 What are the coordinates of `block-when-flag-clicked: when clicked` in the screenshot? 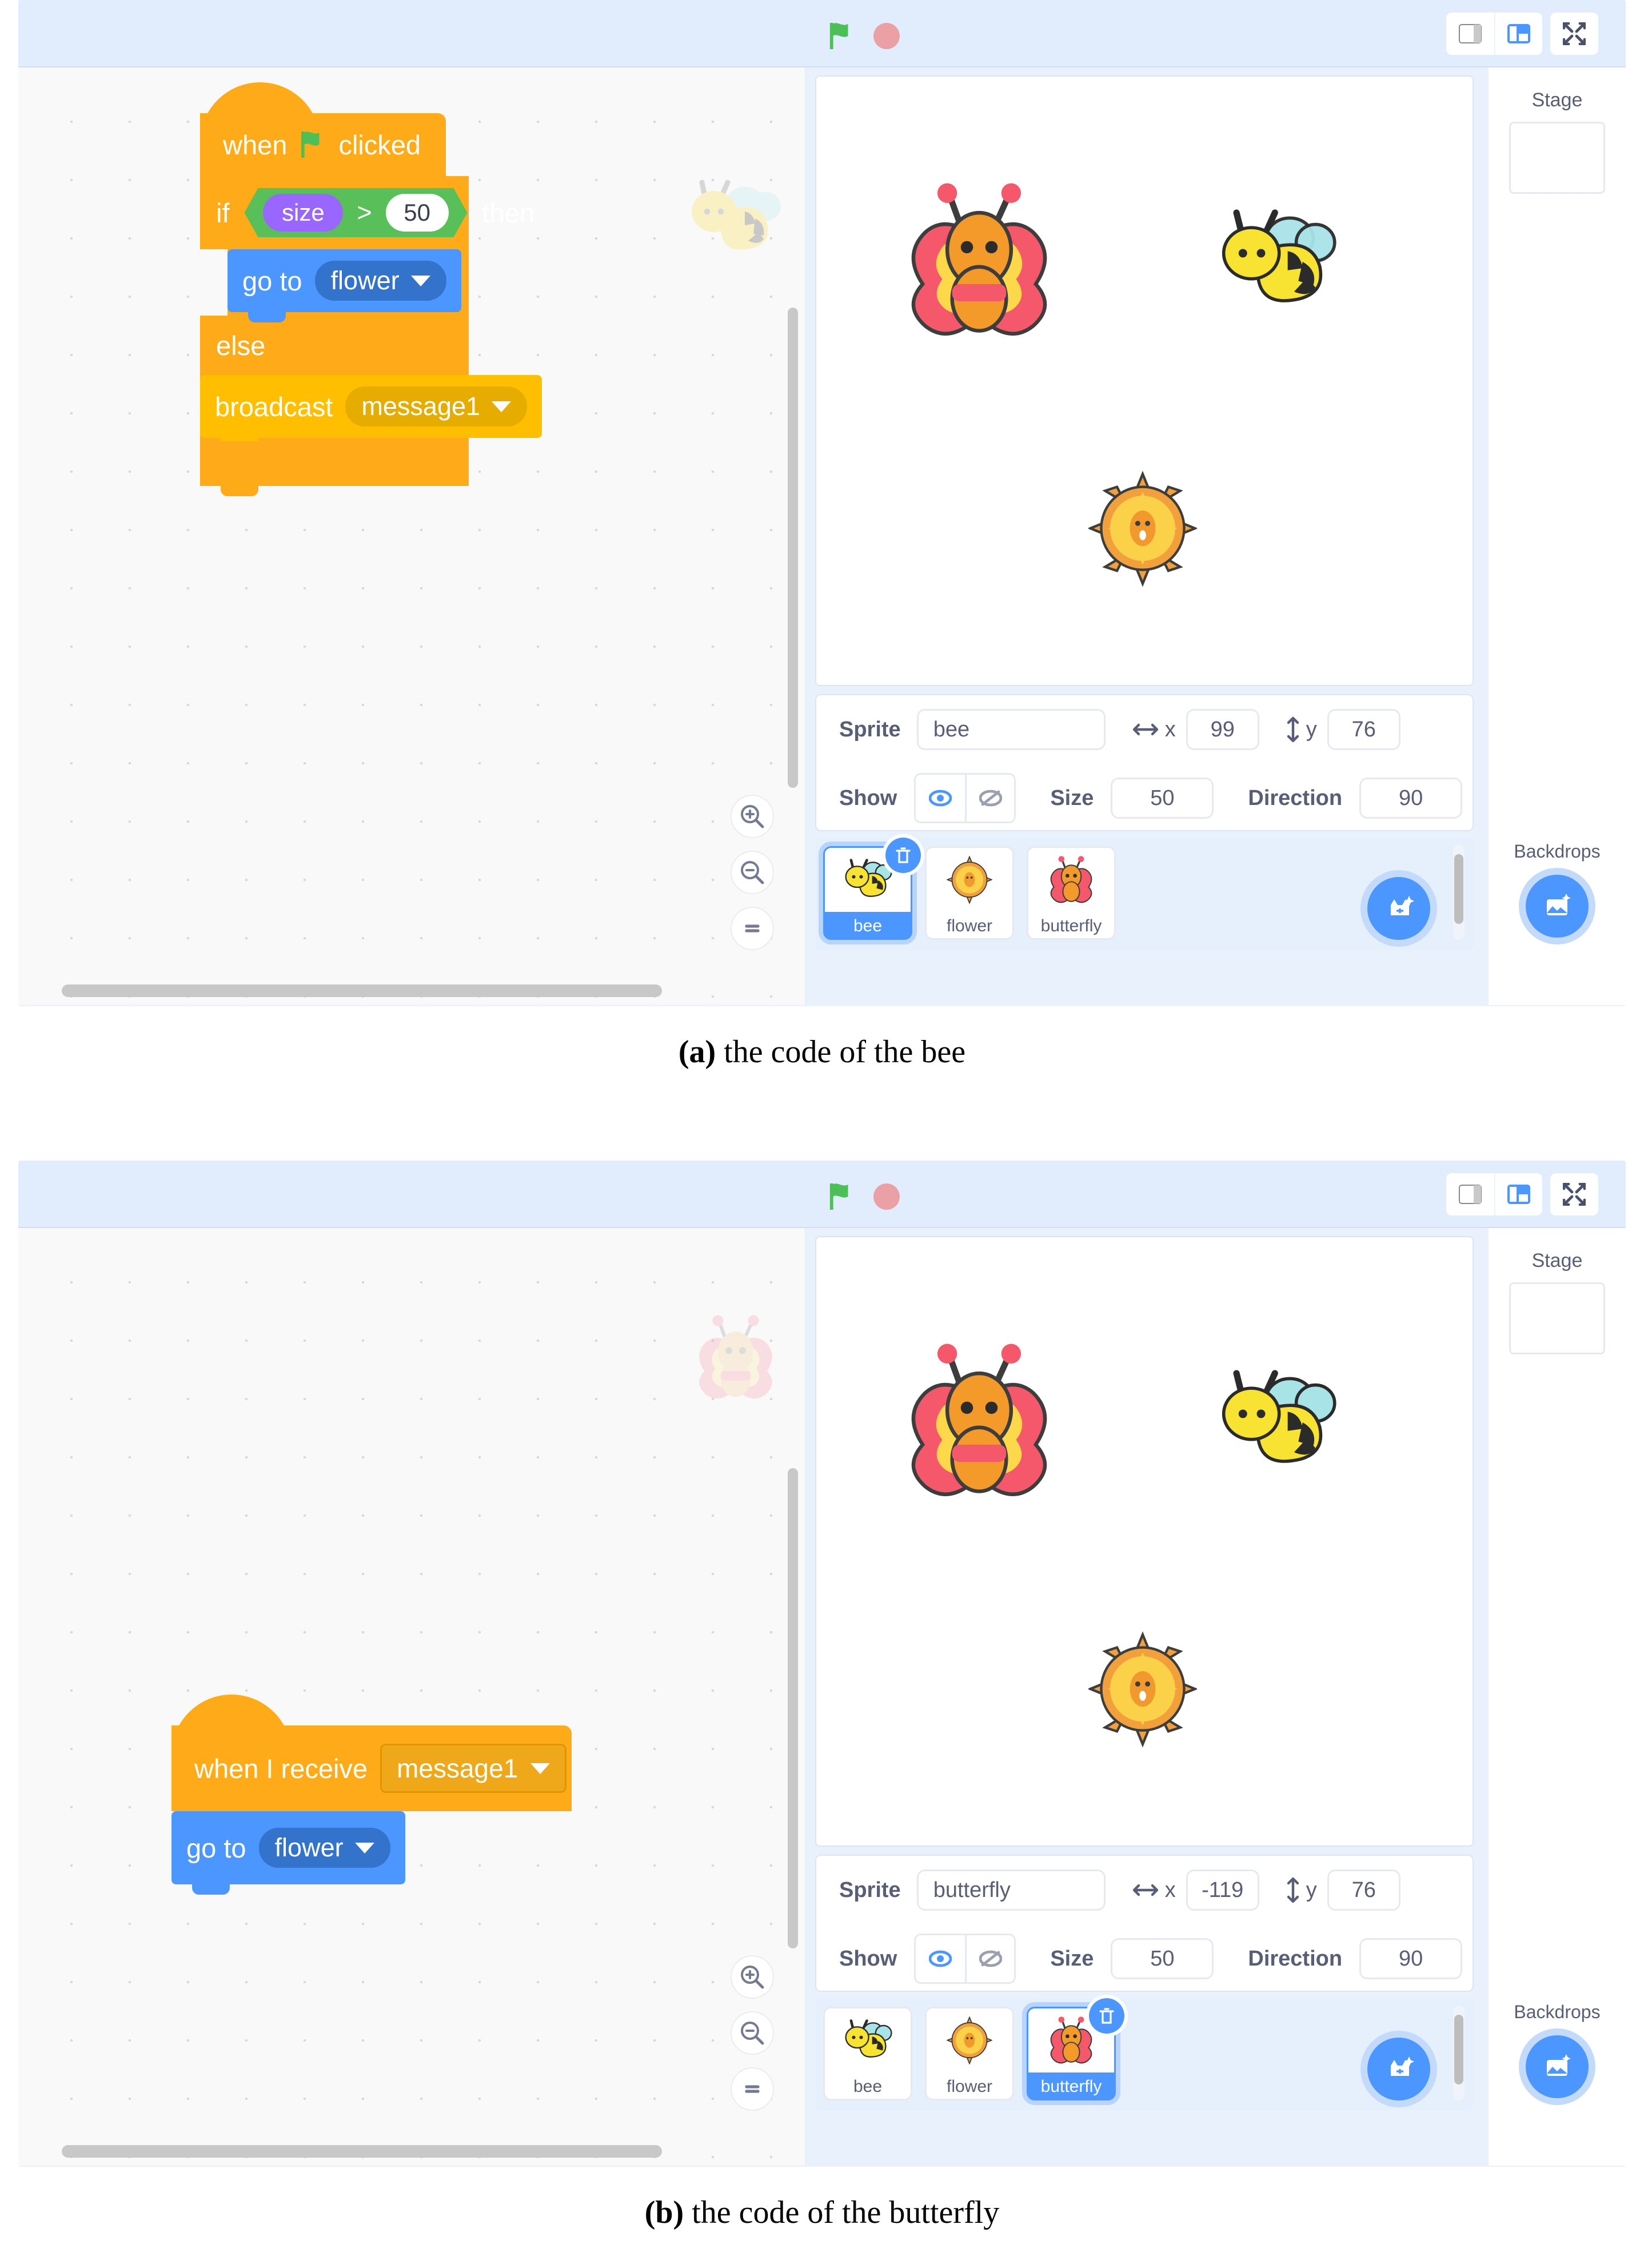 It's located at (323, 129).